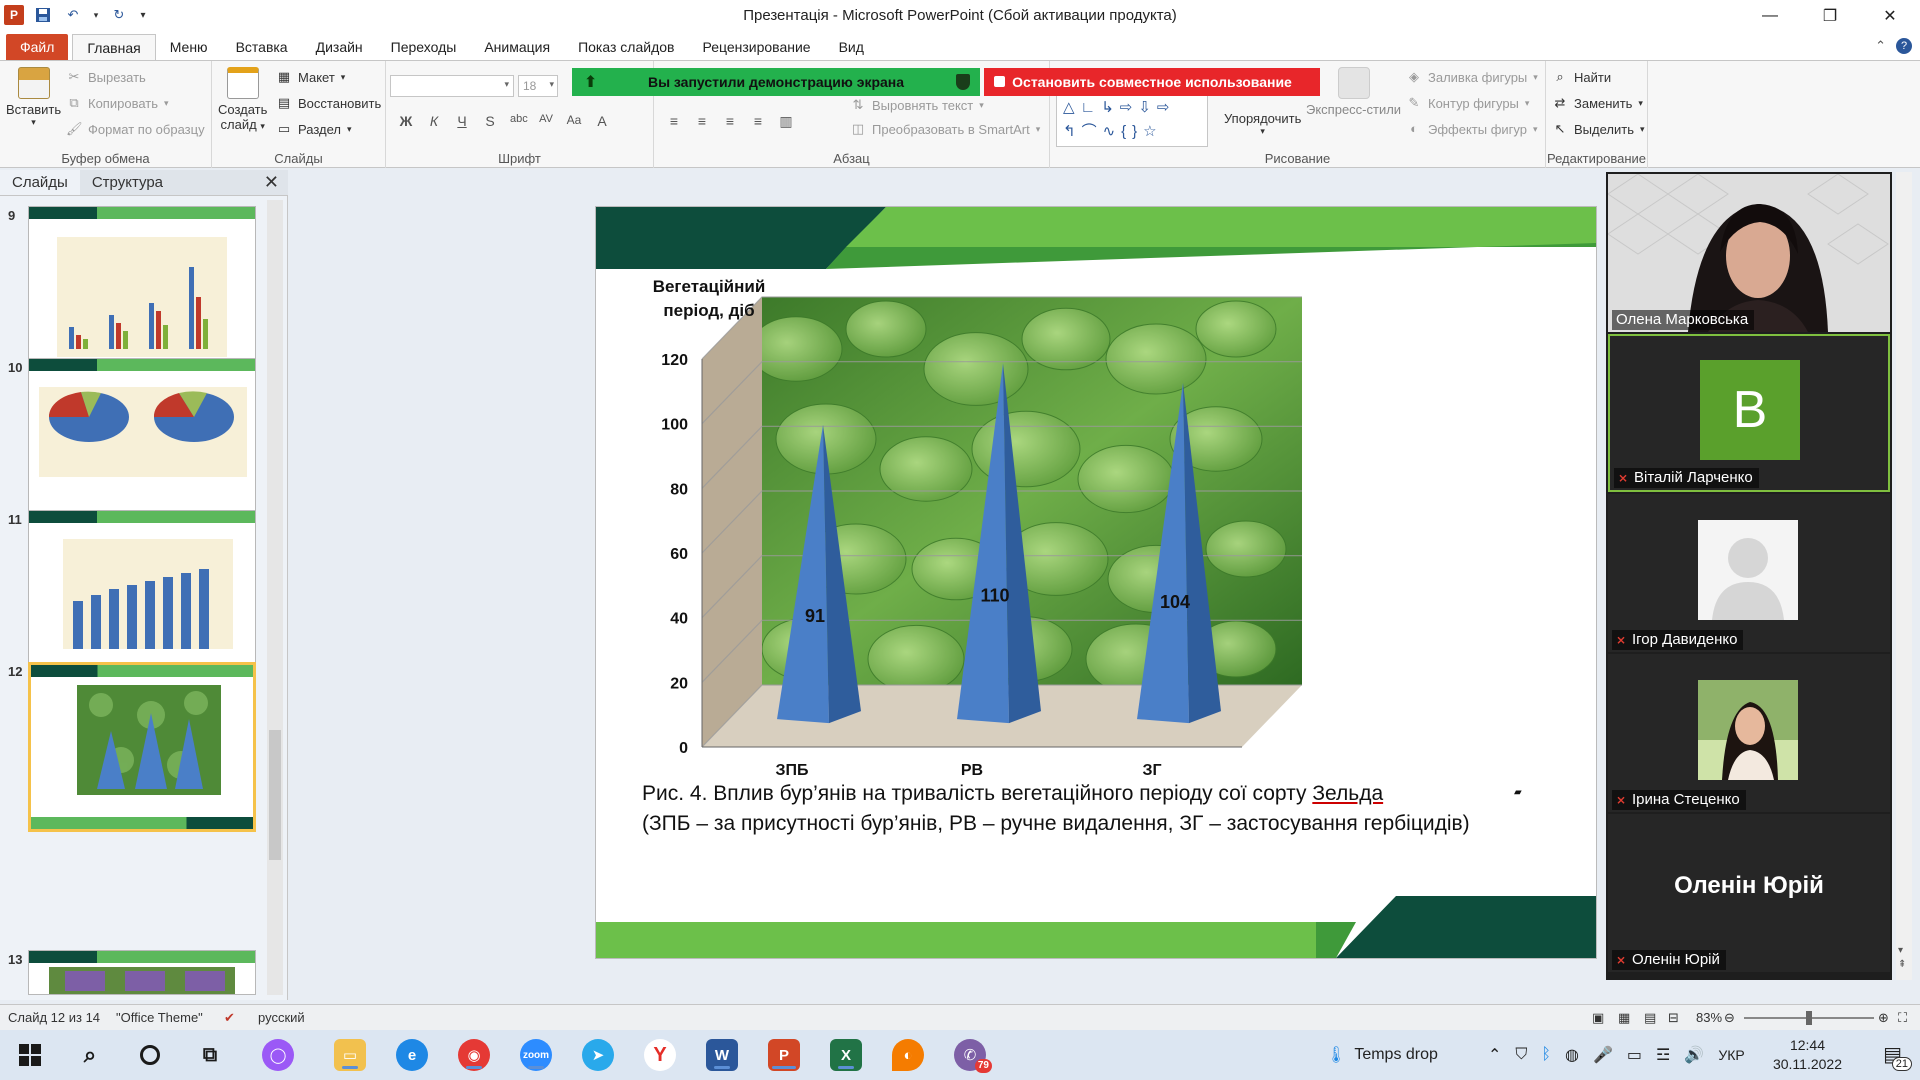  Describe the element at coordinates (114, 47) in the screenshot. I see `tab-home: Главная` at that location.